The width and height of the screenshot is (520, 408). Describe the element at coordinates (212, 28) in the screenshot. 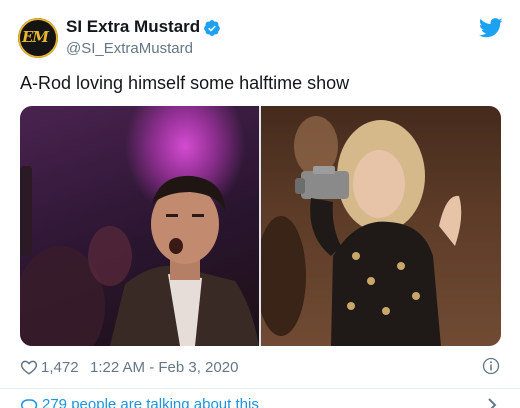

I see `verified-badge-icon` at that location.